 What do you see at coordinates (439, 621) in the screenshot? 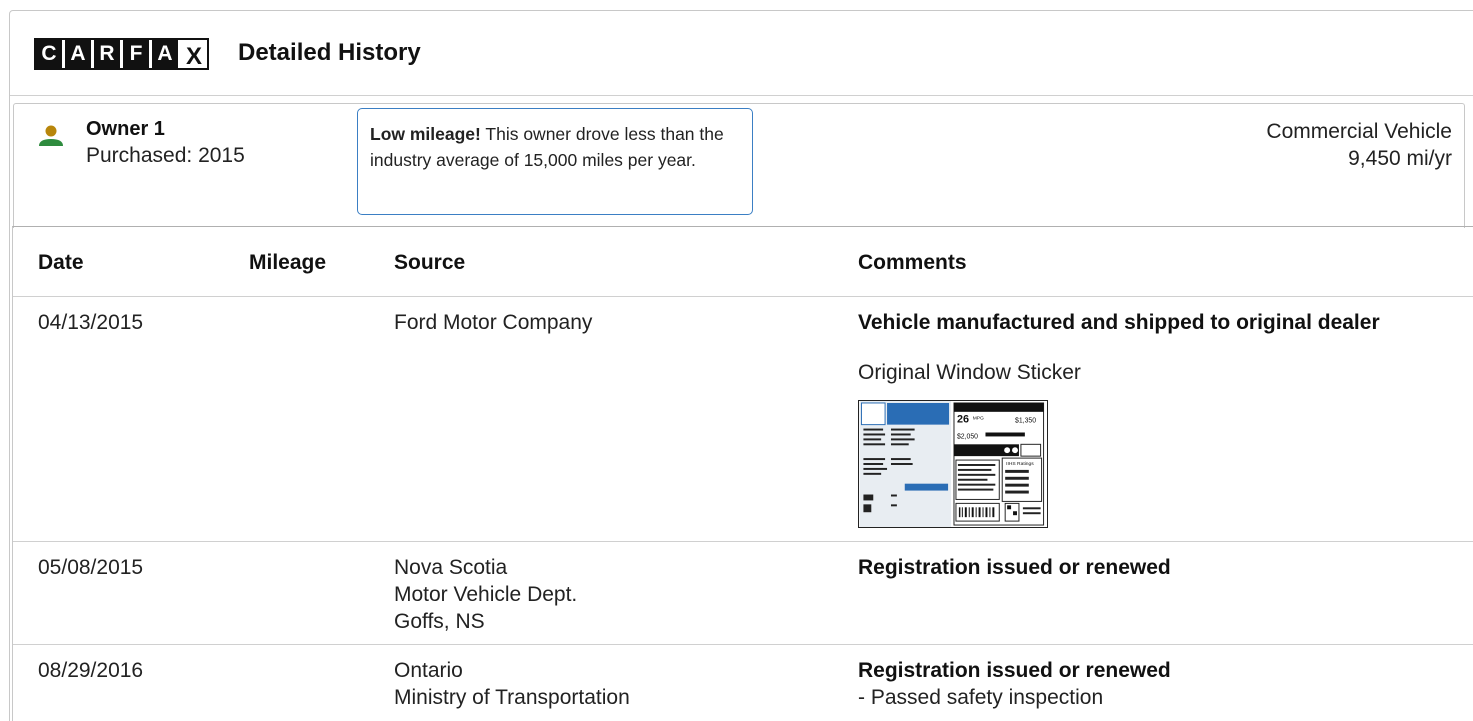
I see `source-line: Goffs, NS` at bounding box center [439, 621].